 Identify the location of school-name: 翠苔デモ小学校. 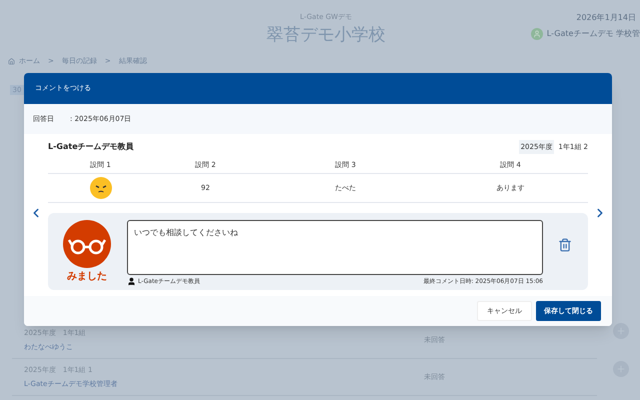
(326, 35).